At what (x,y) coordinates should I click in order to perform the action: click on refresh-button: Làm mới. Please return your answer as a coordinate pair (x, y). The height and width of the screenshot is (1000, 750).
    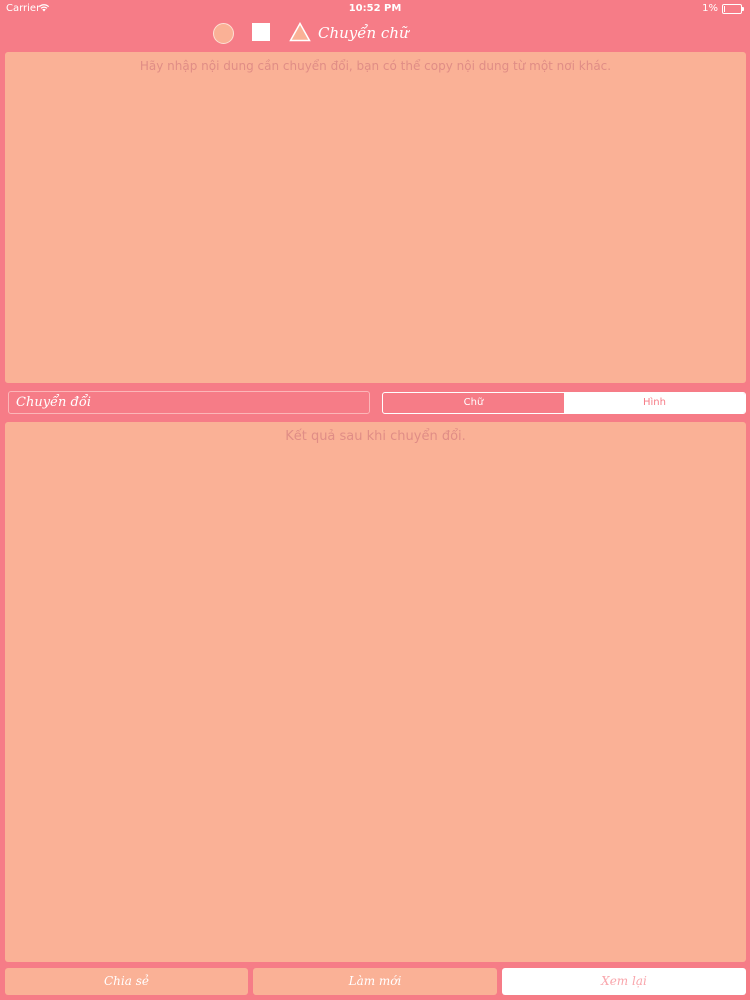
    Looking at the image, I should click on (375, 981).